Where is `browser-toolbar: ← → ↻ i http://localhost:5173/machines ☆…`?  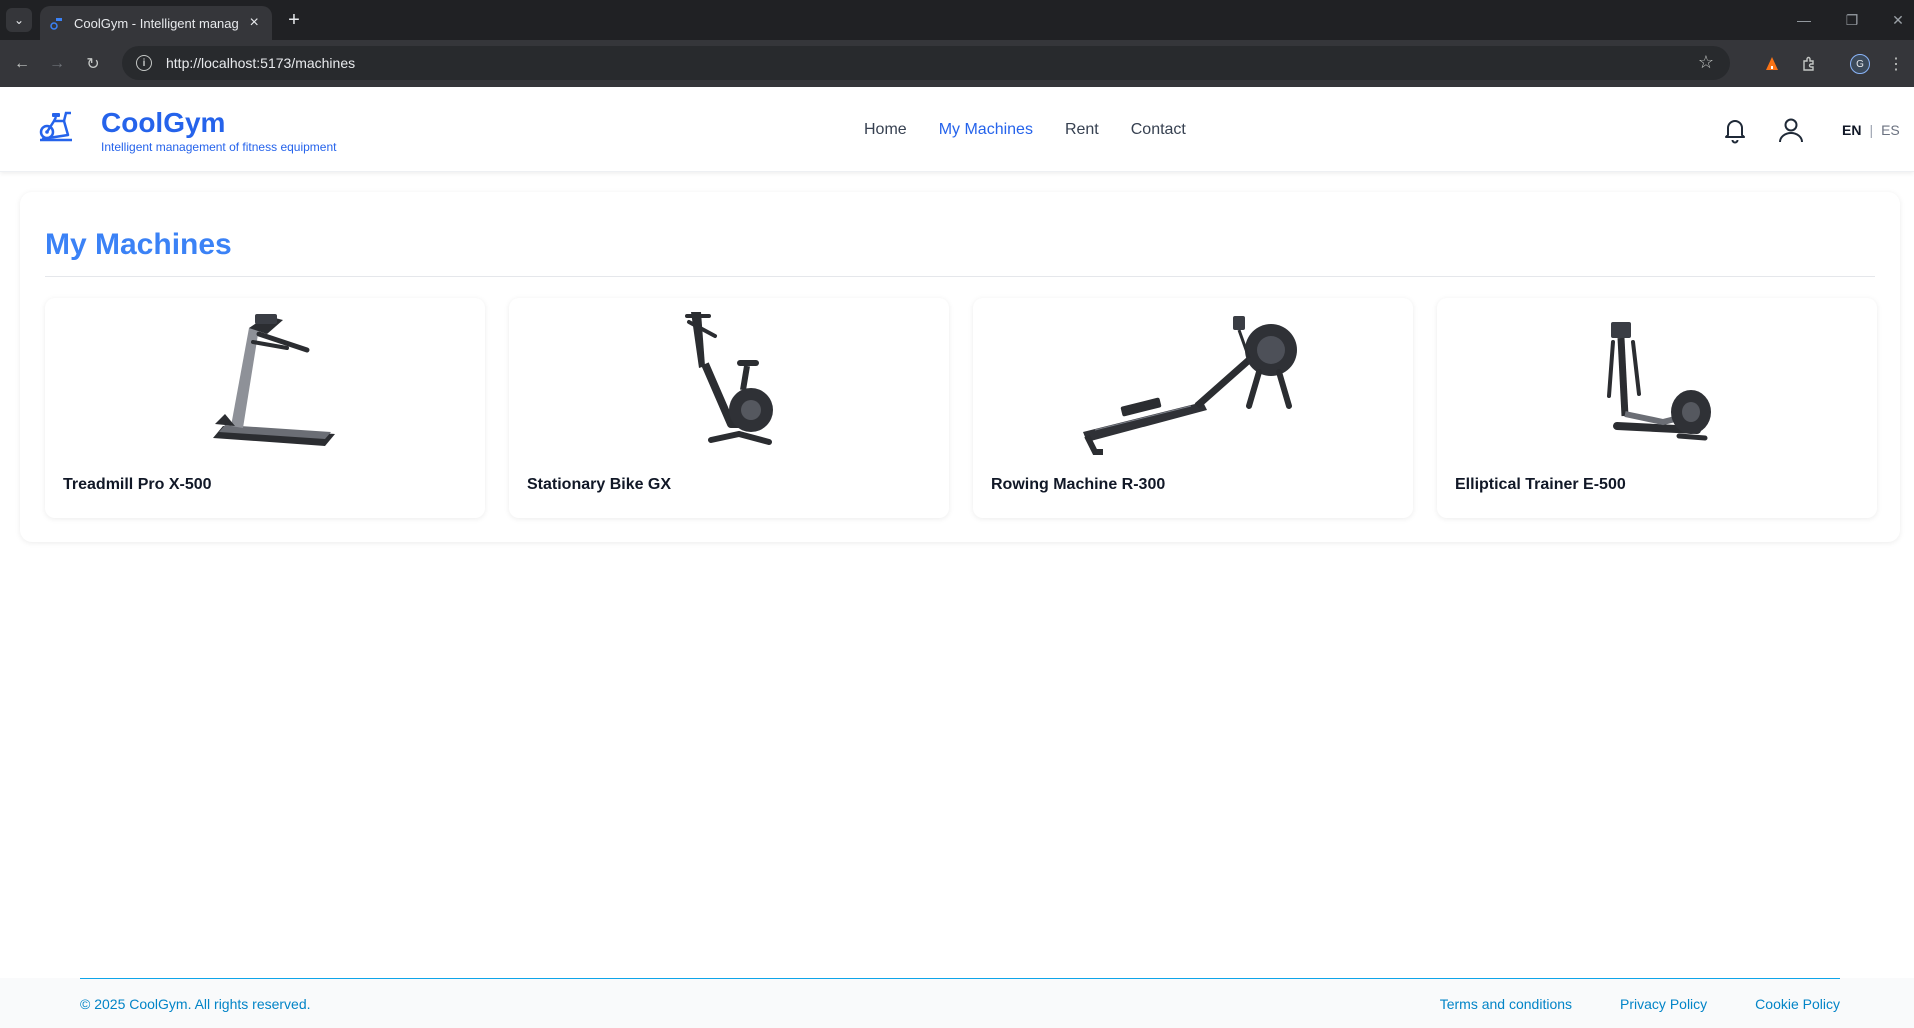
browser-toolbar: ← → ↻ i http://localhost:5173/machines ☆… is located at coordinates (957, 63).